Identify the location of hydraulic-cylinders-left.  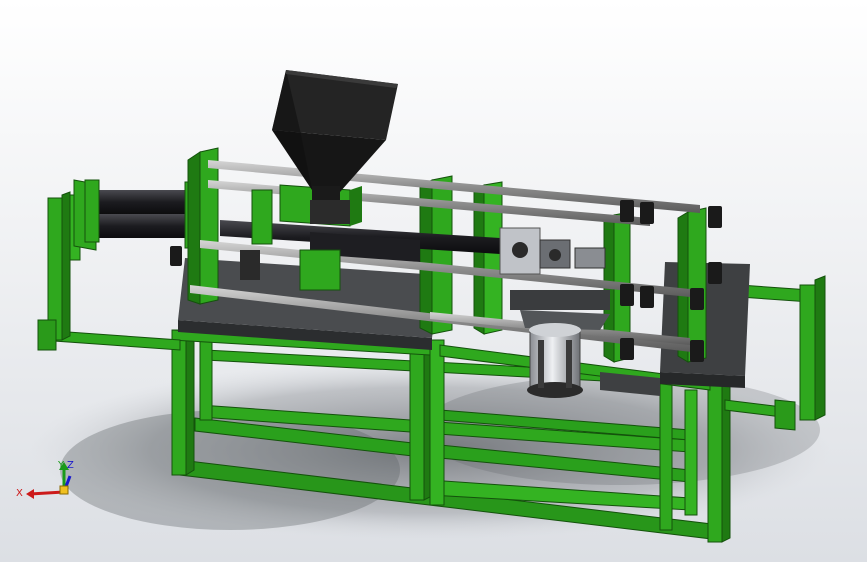
(142, 214).